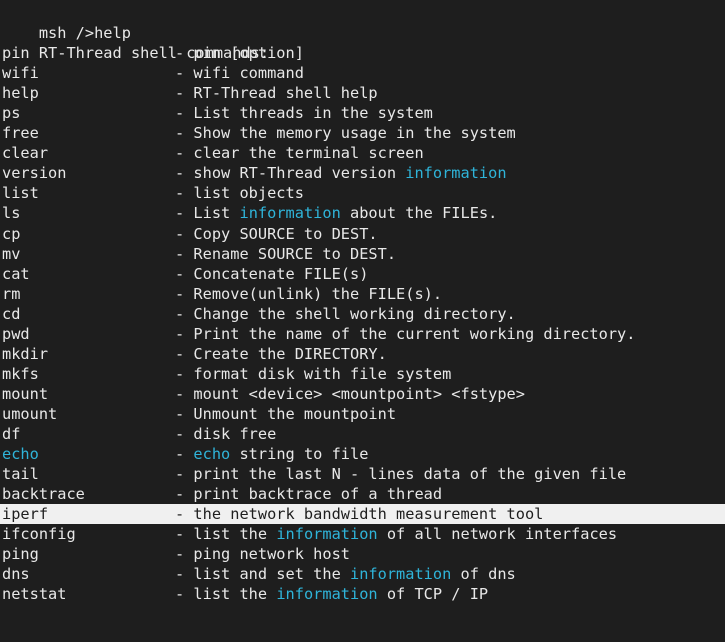 This screenshot has width=725, height=642. What do you see at coordinates (285, 233) in the screenshot?
I see `command-desc: Copy SOURCE to DEST.` at bounding box center [285, 233].